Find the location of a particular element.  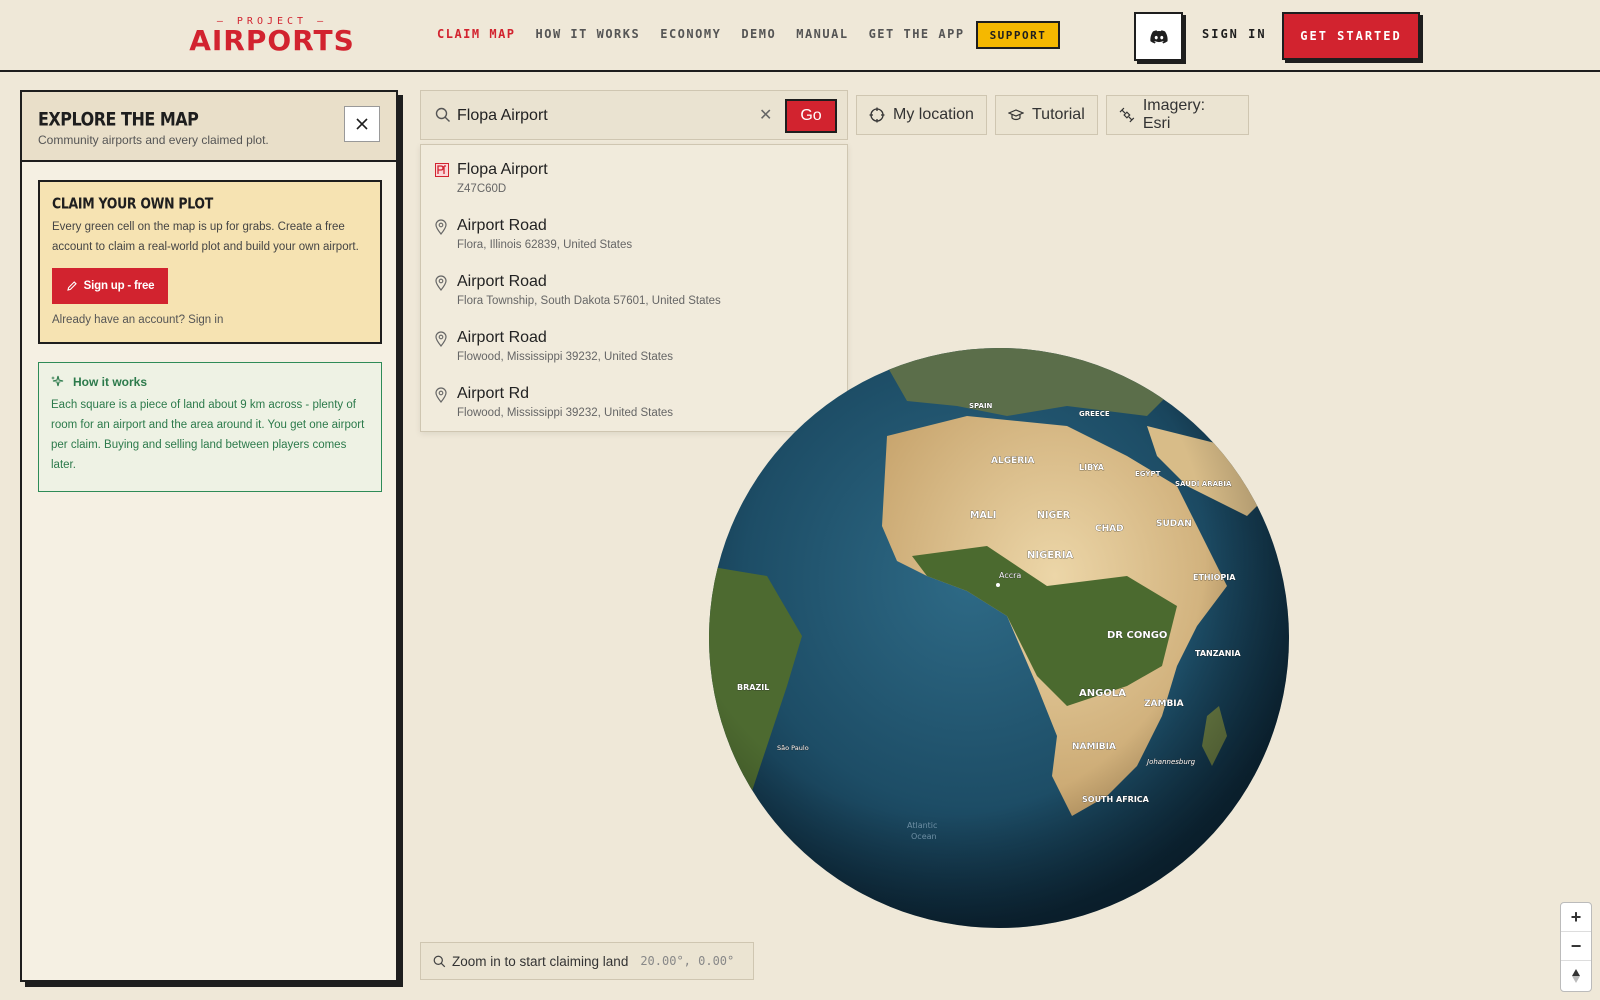

tutorial-button: Tutorial is located at coordinates (1046, 115).